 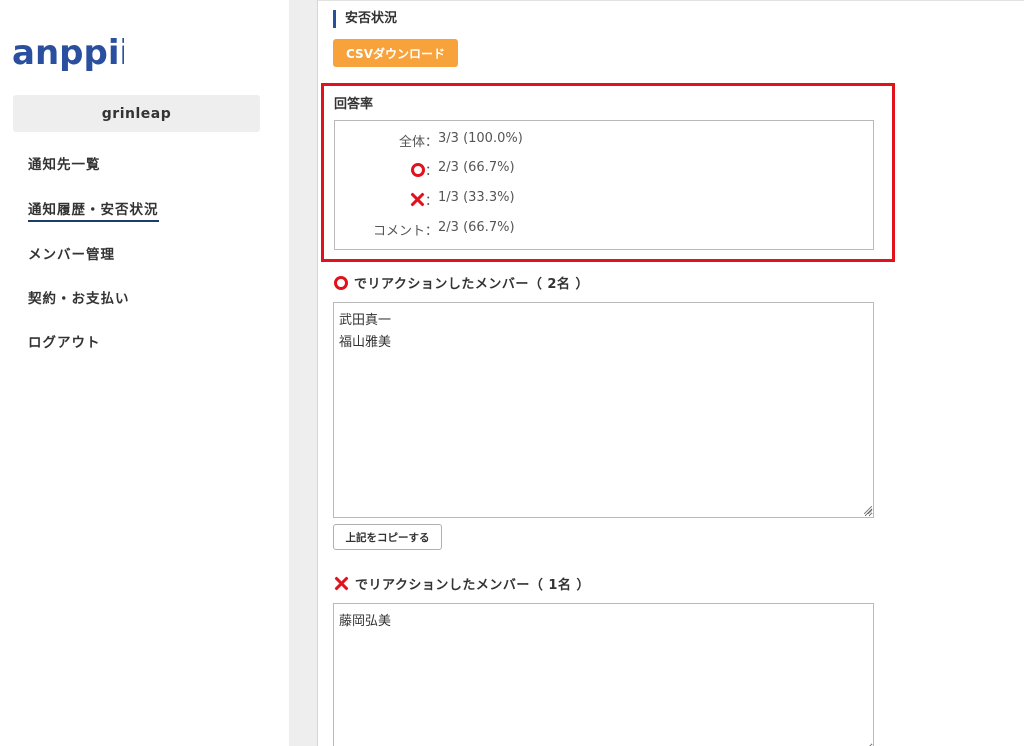 I want to click on sidebar-item-billing: 契約・お支払い, so click(x=79, y=297).